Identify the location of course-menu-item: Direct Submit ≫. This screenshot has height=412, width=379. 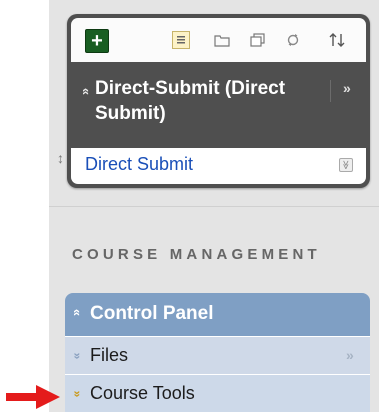
(218, 166).